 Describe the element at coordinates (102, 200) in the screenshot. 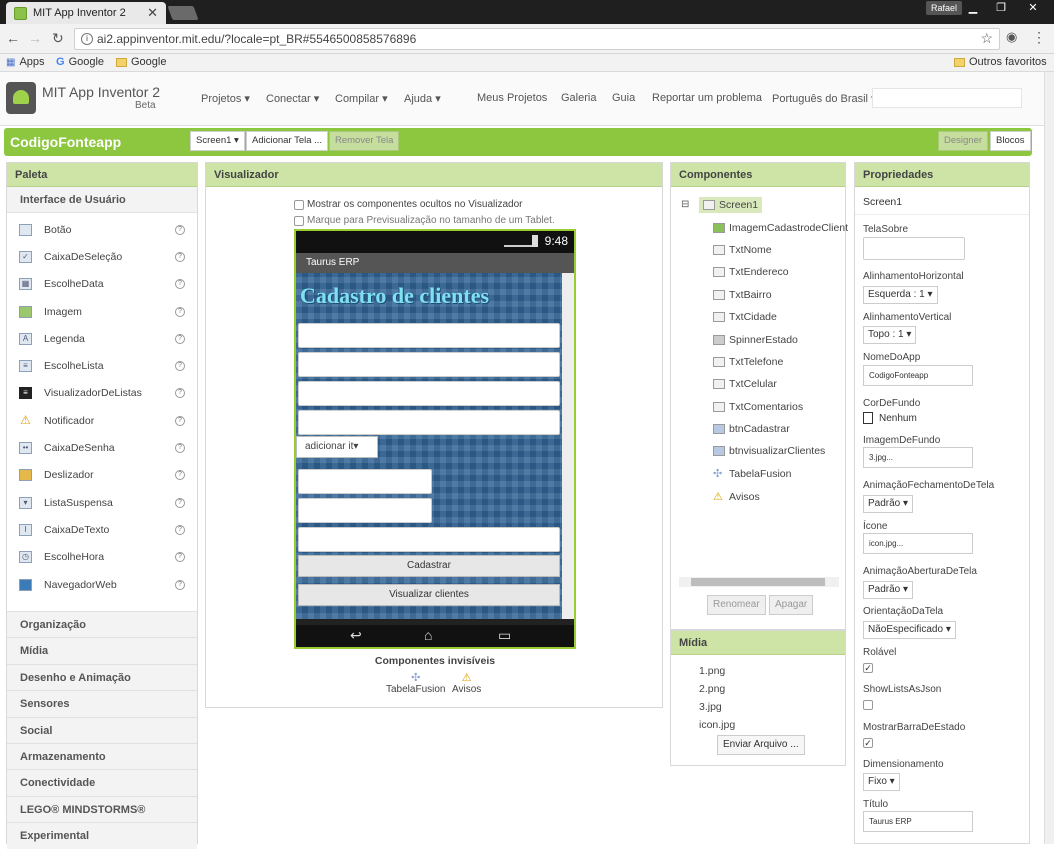

I see `palette-section-user-interface: Interface de Usuário` at that location.